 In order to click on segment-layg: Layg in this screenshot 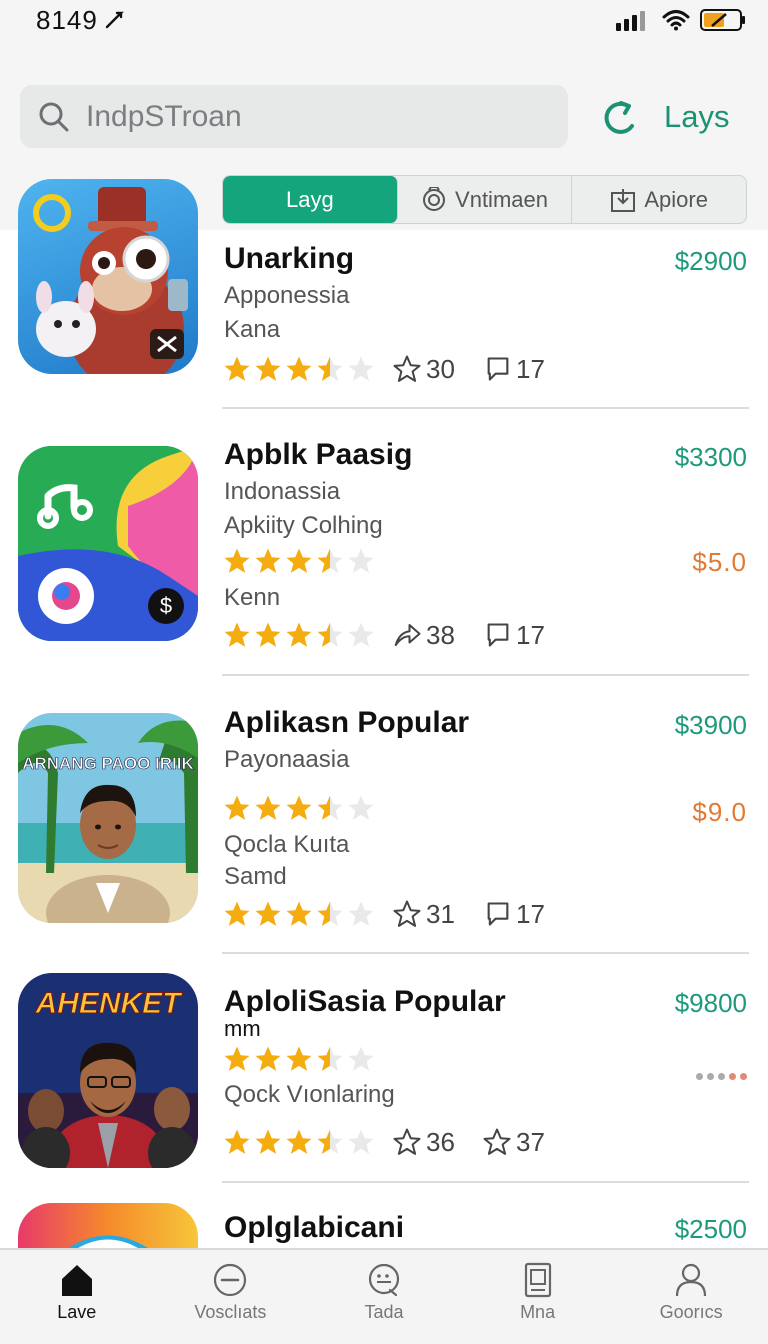, I will do `click(310, 199)`.